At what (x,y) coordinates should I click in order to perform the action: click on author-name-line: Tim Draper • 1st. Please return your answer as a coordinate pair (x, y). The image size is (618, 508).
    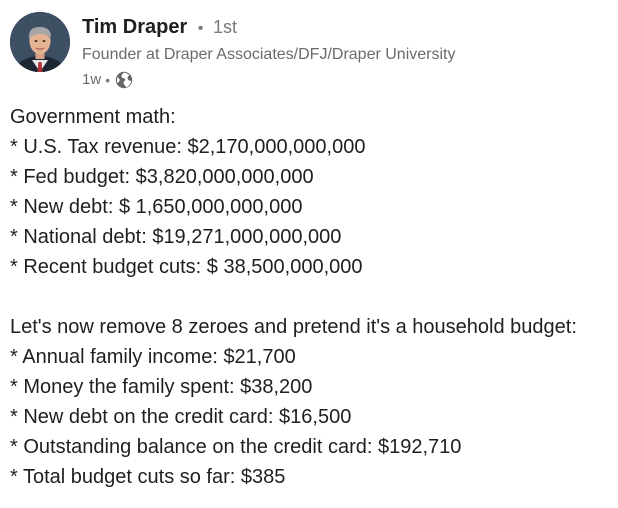
    Looking at the image, I should click on (342, 27).